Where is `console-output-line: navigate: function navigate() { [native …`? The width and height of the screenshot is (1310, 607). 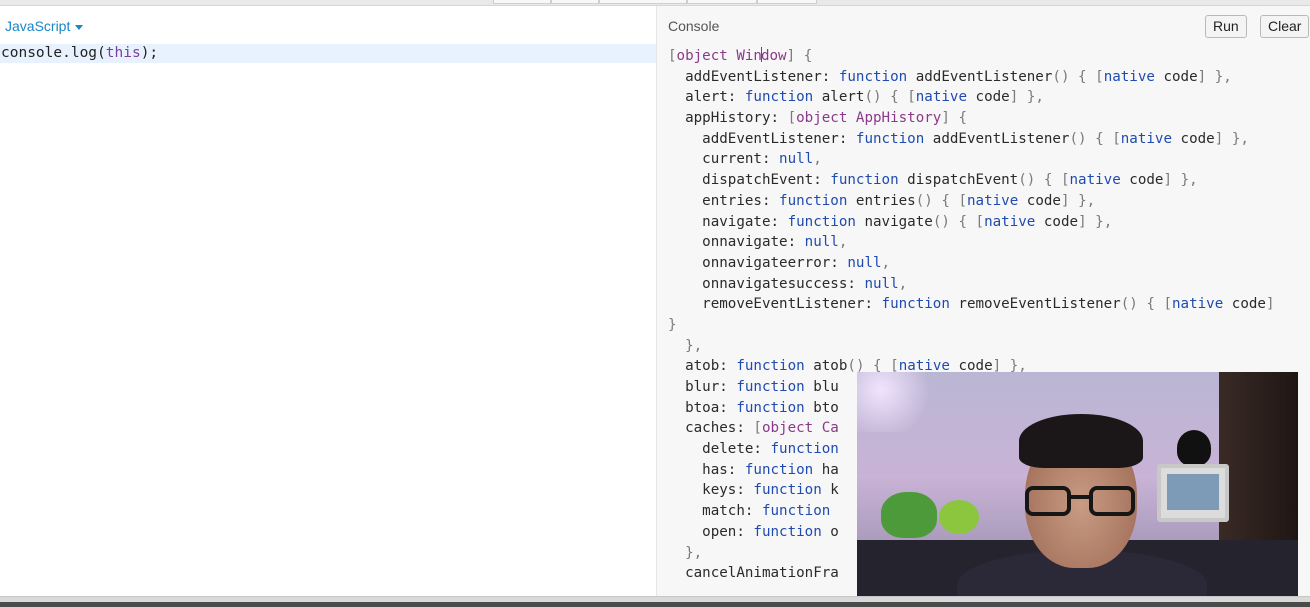
console-output-line: navigate: function navigate() { [native … is located at coordinates (890, 221).